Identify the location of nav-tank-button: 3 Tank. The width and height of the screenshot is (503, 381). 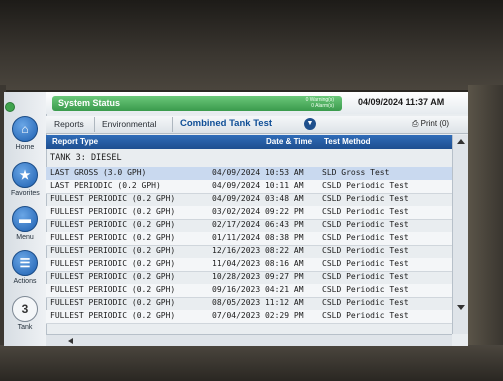
(25, 313).